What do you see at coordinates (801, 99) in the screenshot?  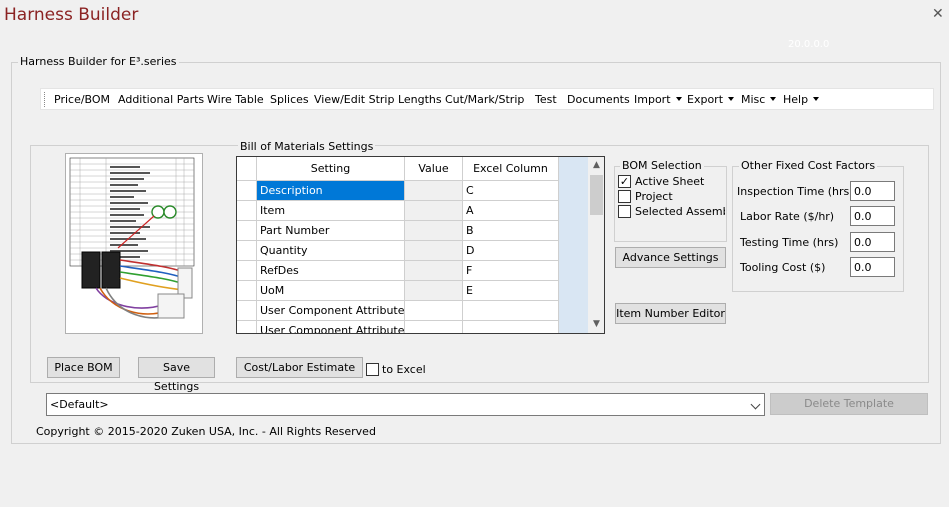 I see `menu-help: Help` at bounding box center [801, 99].